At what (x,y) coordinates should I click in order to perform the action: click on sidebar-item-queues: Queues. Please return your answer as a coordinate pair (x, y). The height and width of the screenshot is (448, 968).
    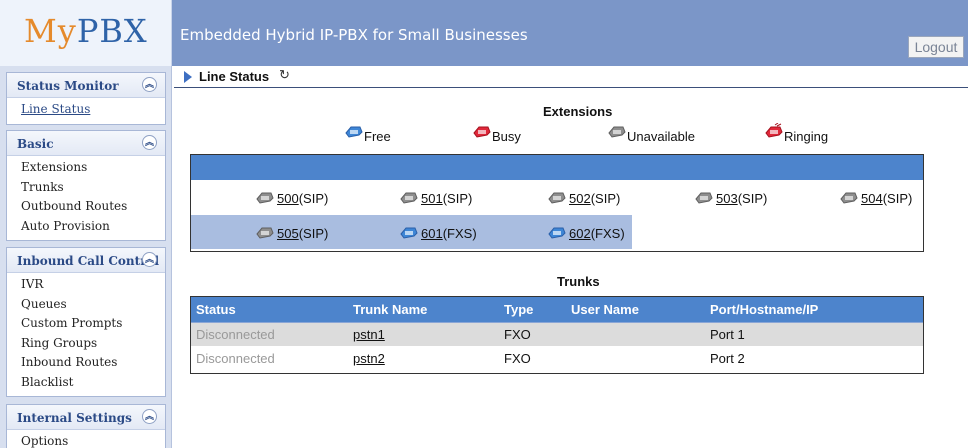
    Looking at the image, I should click on (86, 305).